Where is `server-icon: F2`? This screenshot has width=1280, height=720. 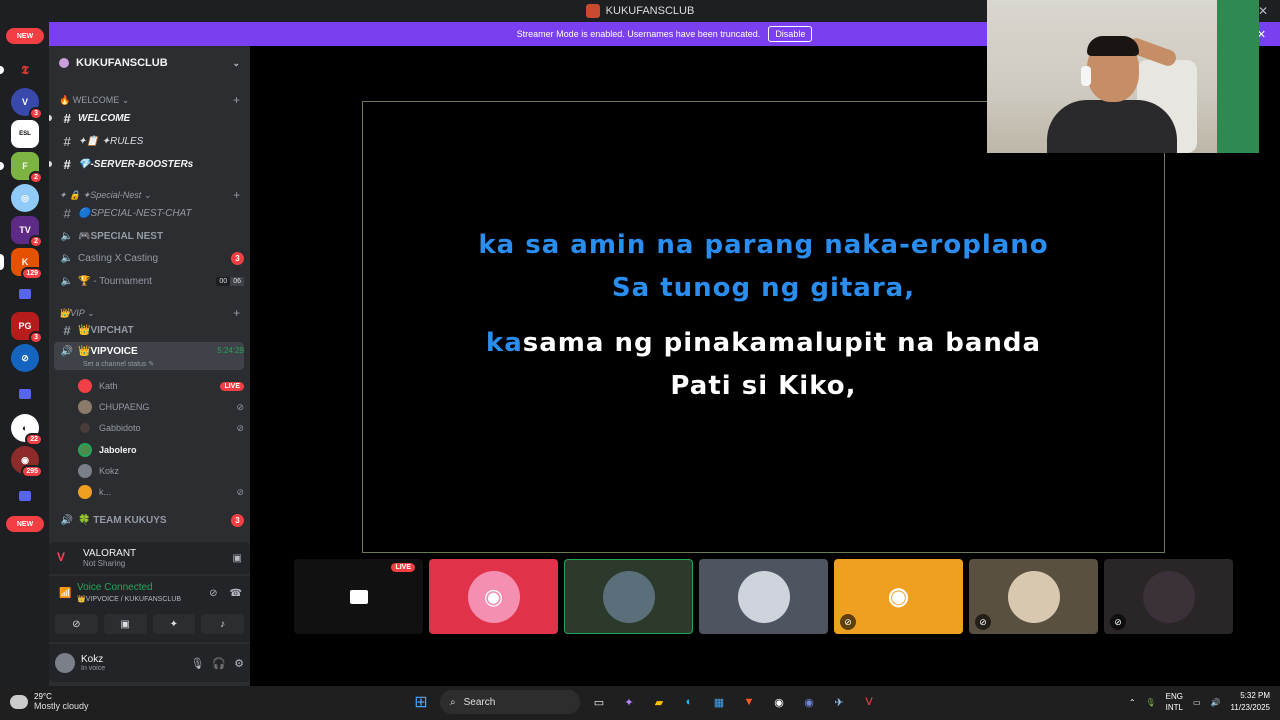
server-icon: F2 is located at coordinates (27, 168).